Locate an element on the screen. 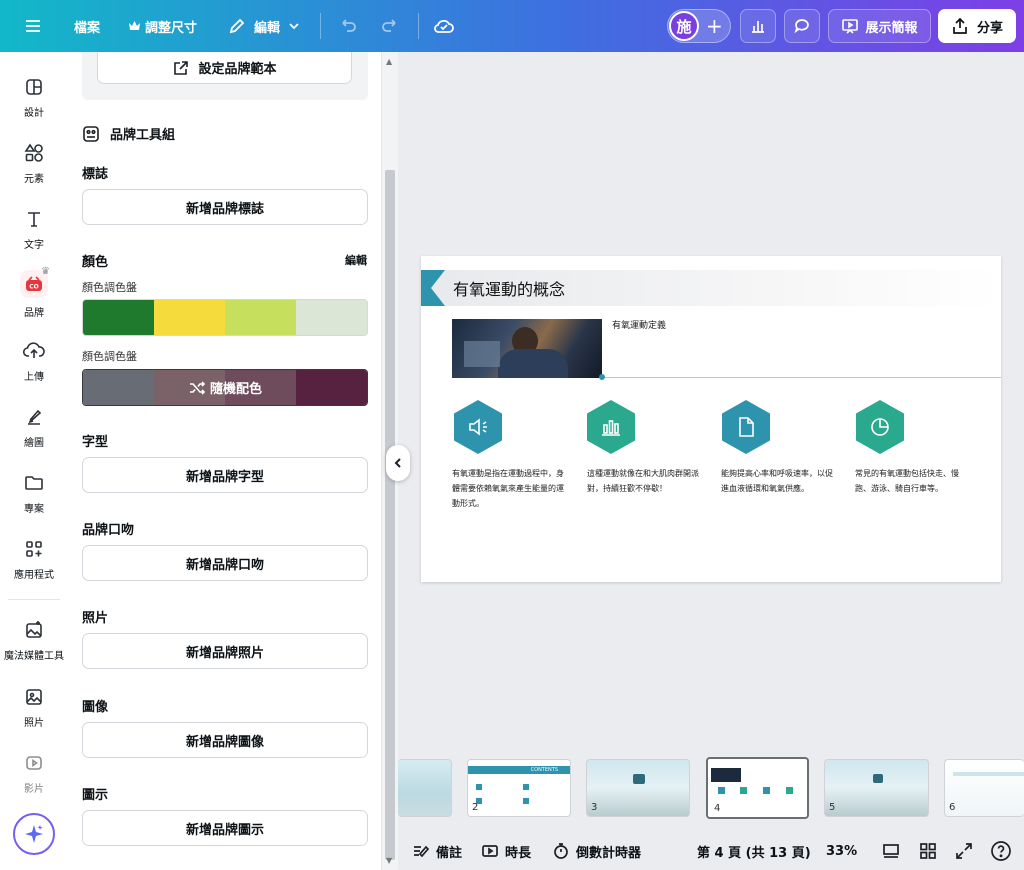 This screenshot has height=870, width=1024. point-text-2: 這種運動就像在和大肌肉群開派對，持續狂歡不停歇！ is located at coordinates (644, 481).